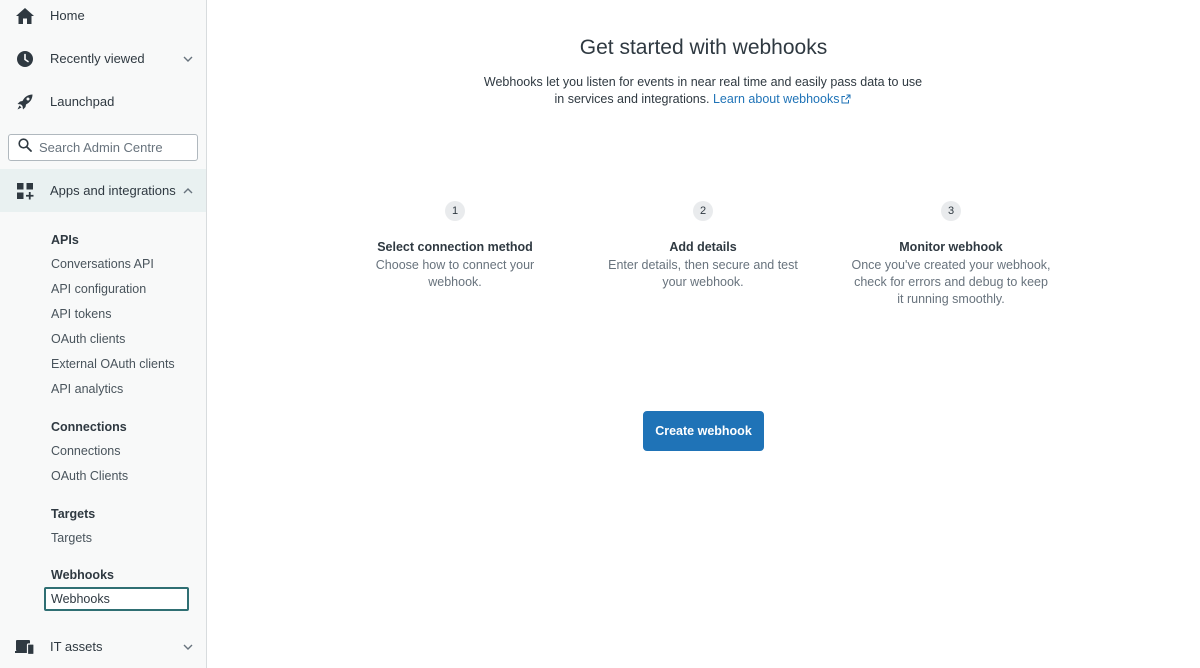 This screenshot has height=668, width=1200. What do you see at coordinates (89, 476) in the screenshot?
I see `sidebar-link-oauth-clients-connections: OAuth Clients` at bounding box center [89, 476].